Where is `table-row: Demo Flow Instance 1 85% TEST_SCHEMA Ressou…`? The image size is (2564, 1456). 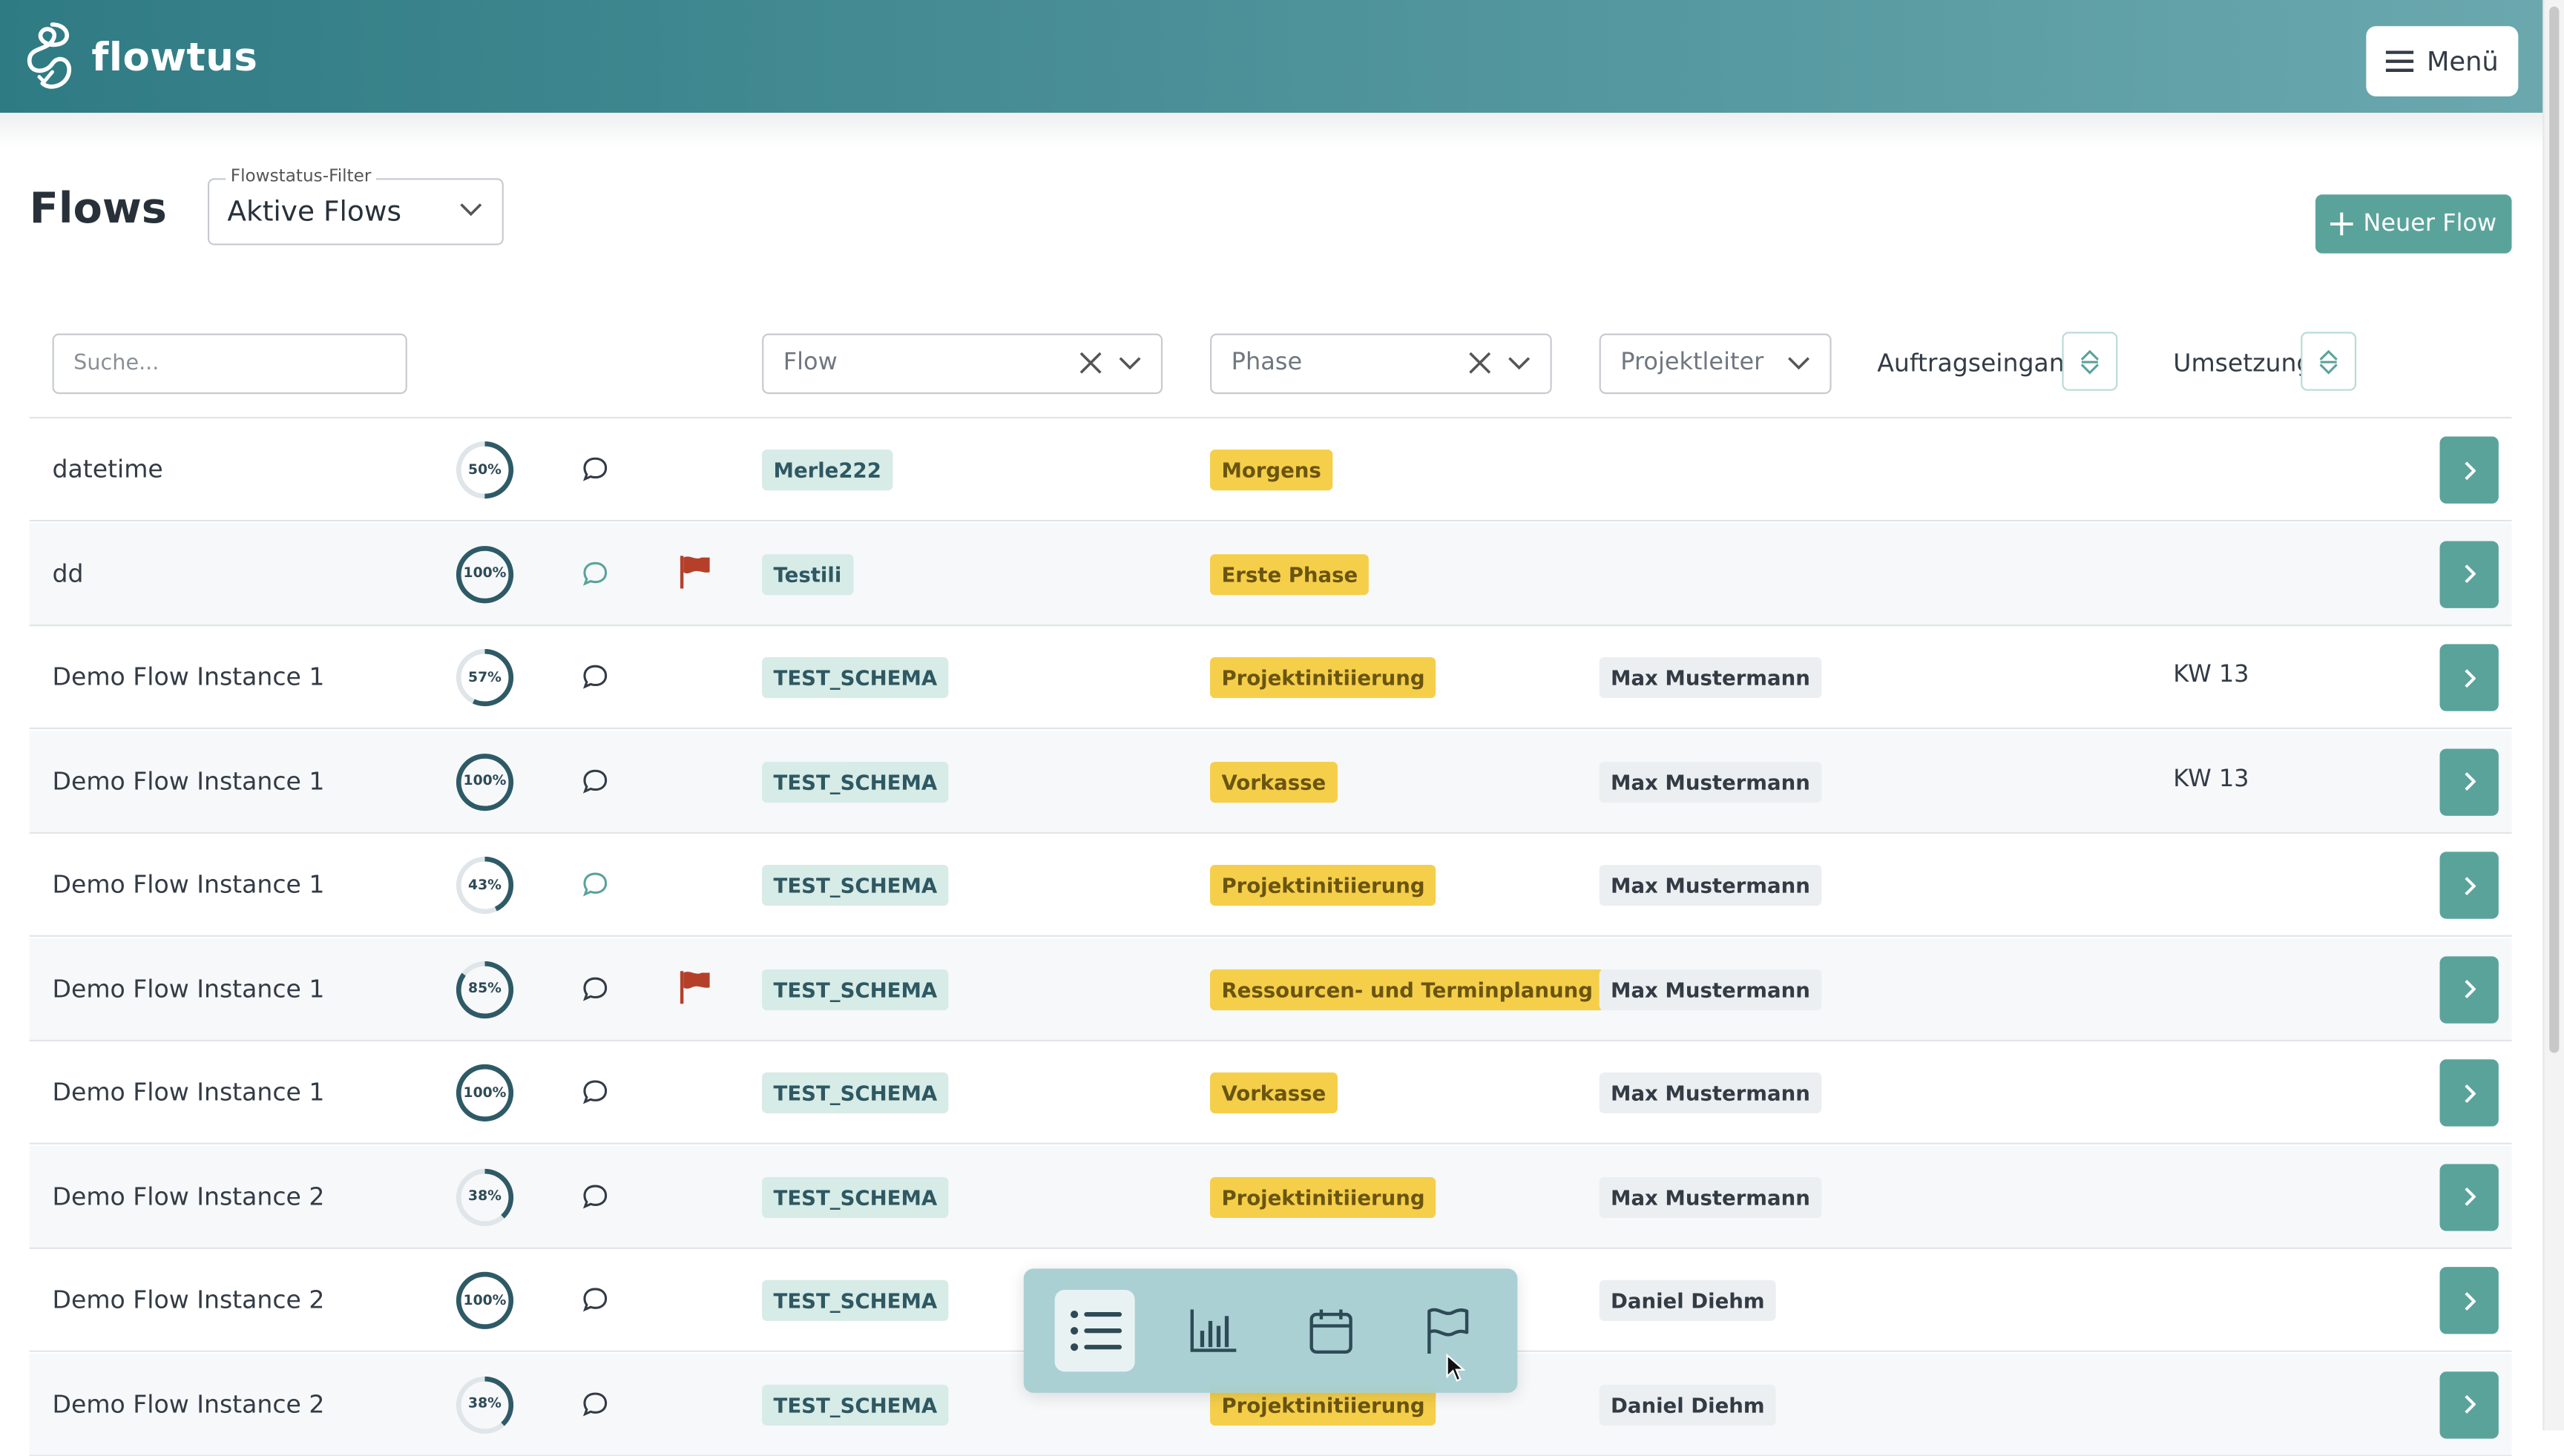
table-row: Demo Flow Instance 1 85% TEST_SCHEMA Ressou… is located at coordinates (1270, 990).